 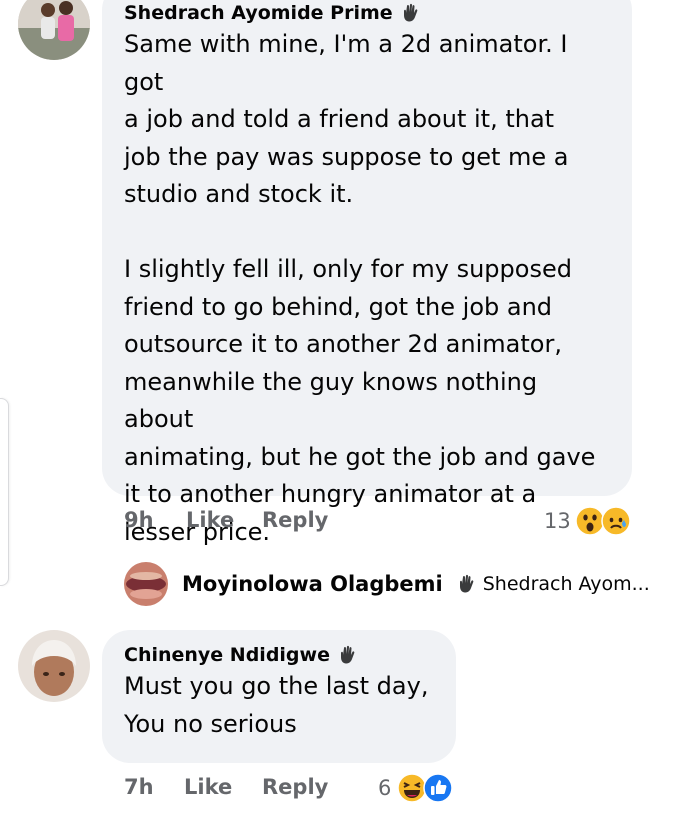 What do you see at coordinates (557, 521) in the screenshot?
I see `reaction-count: 13` at bounding box center [557, 521].